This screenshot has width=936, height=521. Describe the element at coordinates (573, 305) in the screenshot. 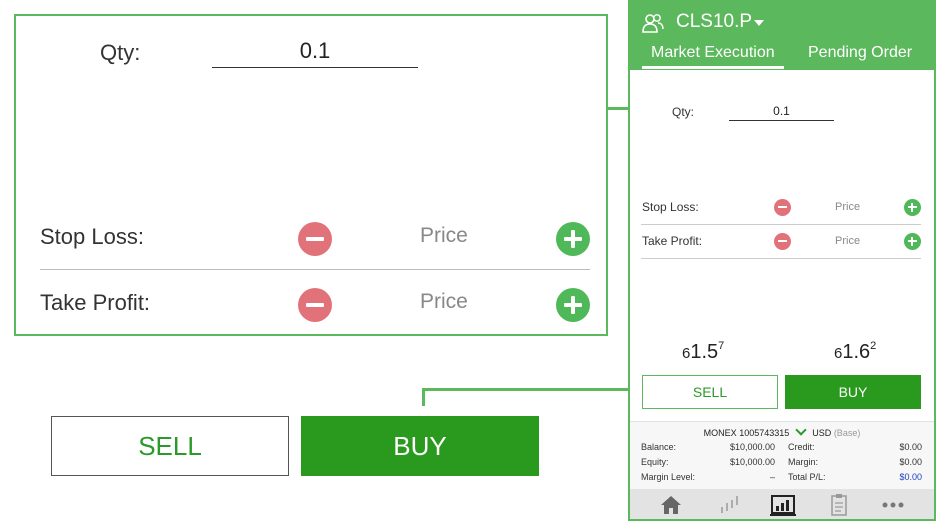

I see `zoom-take-profit-plus-icon` at that location.